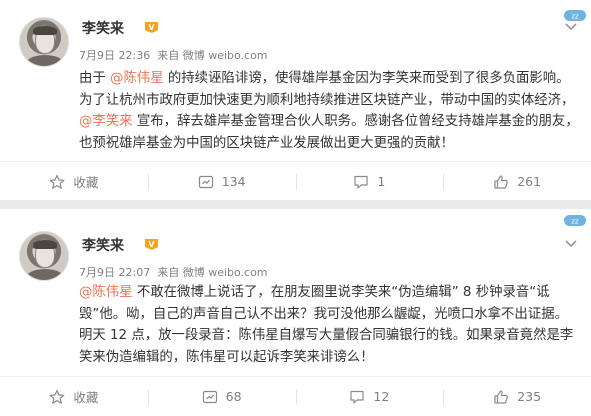  I want to click on action-bar: 收藏 68 12 235, so click(295, 396).